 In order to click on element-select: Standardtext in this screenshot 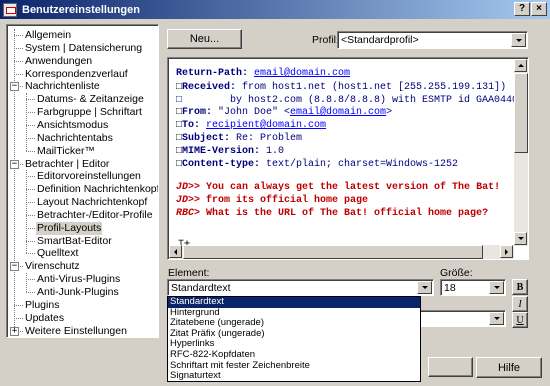, I will do `click(300, 287)`.